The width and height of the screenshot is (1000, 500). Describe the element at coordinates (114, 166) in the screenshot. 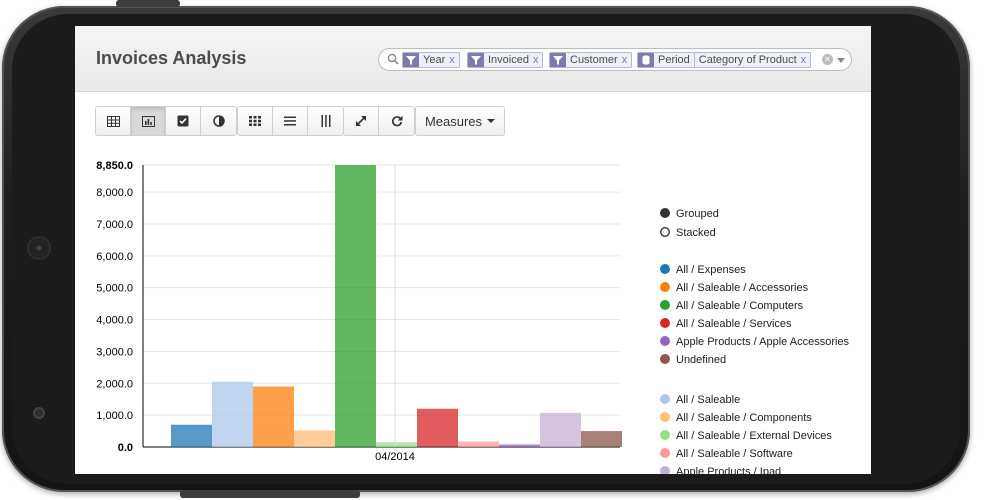

I see `y-tick-label: 8,850.0` at that location.